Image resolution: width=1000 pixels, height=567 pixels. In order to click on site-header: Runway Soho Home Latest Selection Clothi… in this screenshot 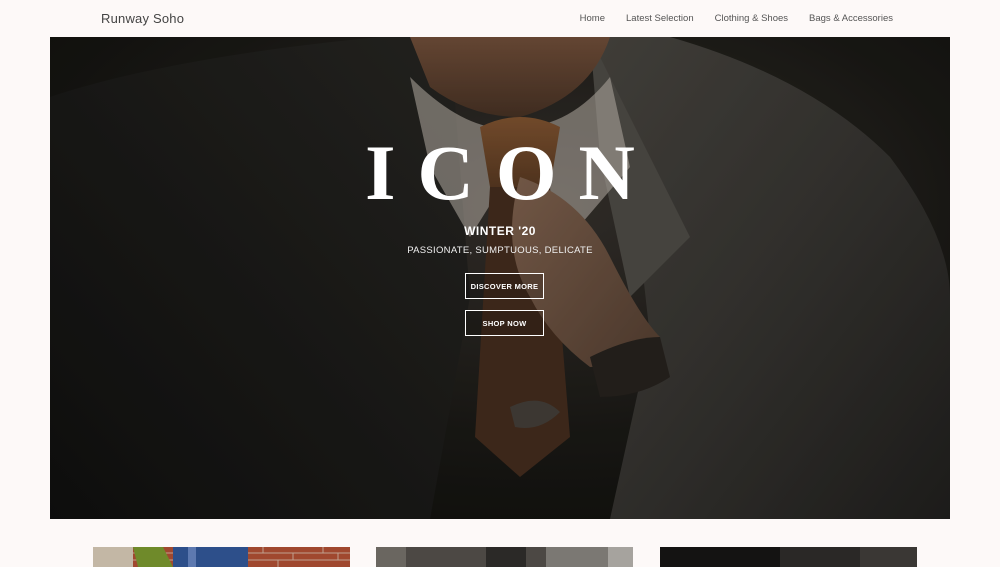, I will do `click(500, 18)`.